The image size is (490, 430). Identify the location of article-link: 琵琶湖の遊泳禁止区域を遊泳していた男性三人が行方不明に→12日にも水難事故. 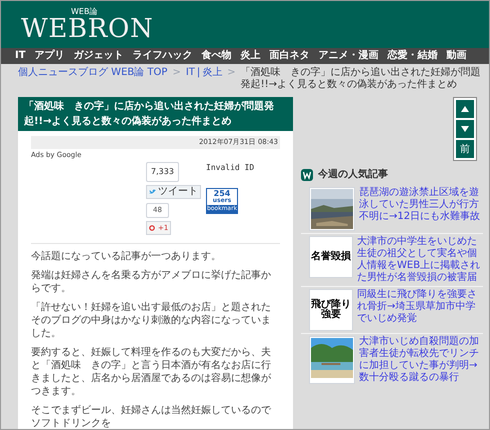
(421, 209).